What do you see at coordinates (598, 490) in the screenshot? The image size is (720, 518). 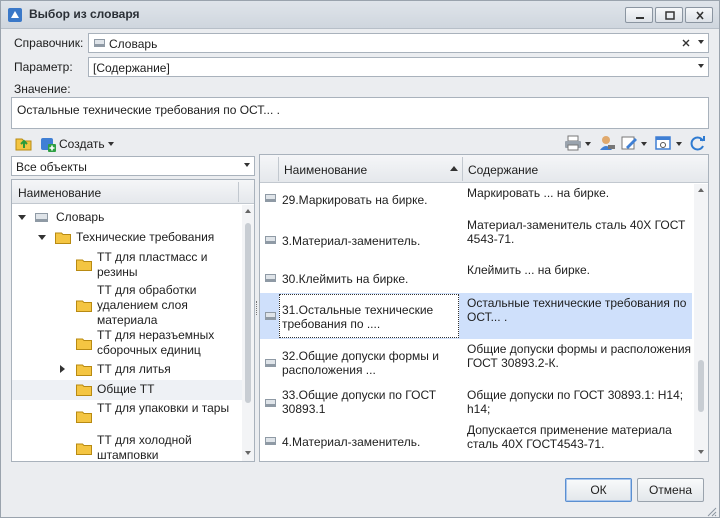 I see `ok-button: ОК` at bounding box center [598, 490].